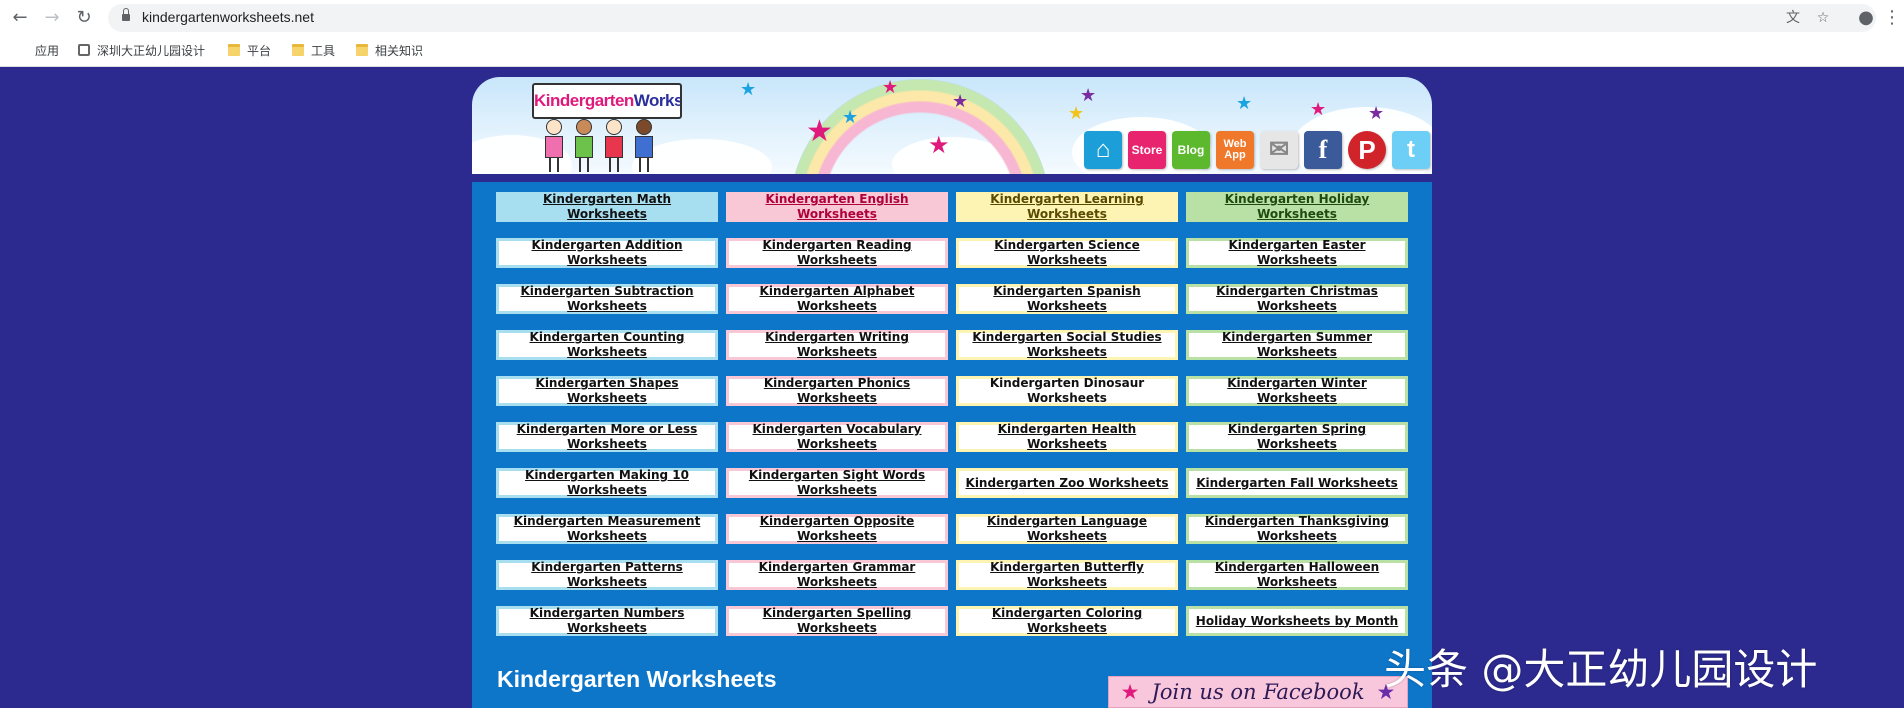 The height and width of the screenshot is (708, 1904). What do you see at coordinates (84, 50) in the screenshot?
I see `site-icon` at bounding box center [84, 50].